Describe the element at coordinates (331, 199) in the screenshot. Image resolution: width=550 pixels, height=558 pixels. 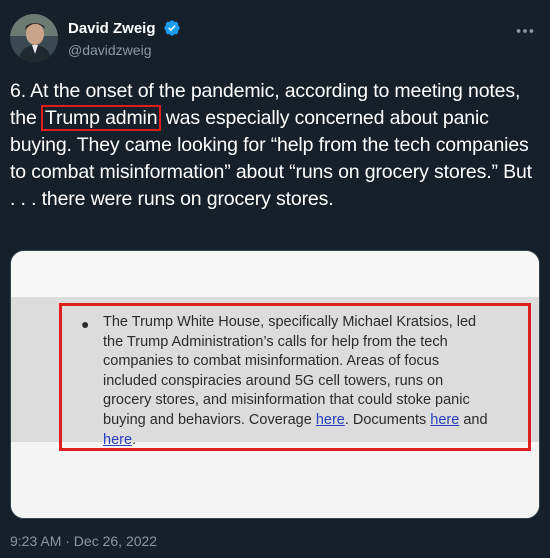
I see `tweet-text-part3: .` at that location.